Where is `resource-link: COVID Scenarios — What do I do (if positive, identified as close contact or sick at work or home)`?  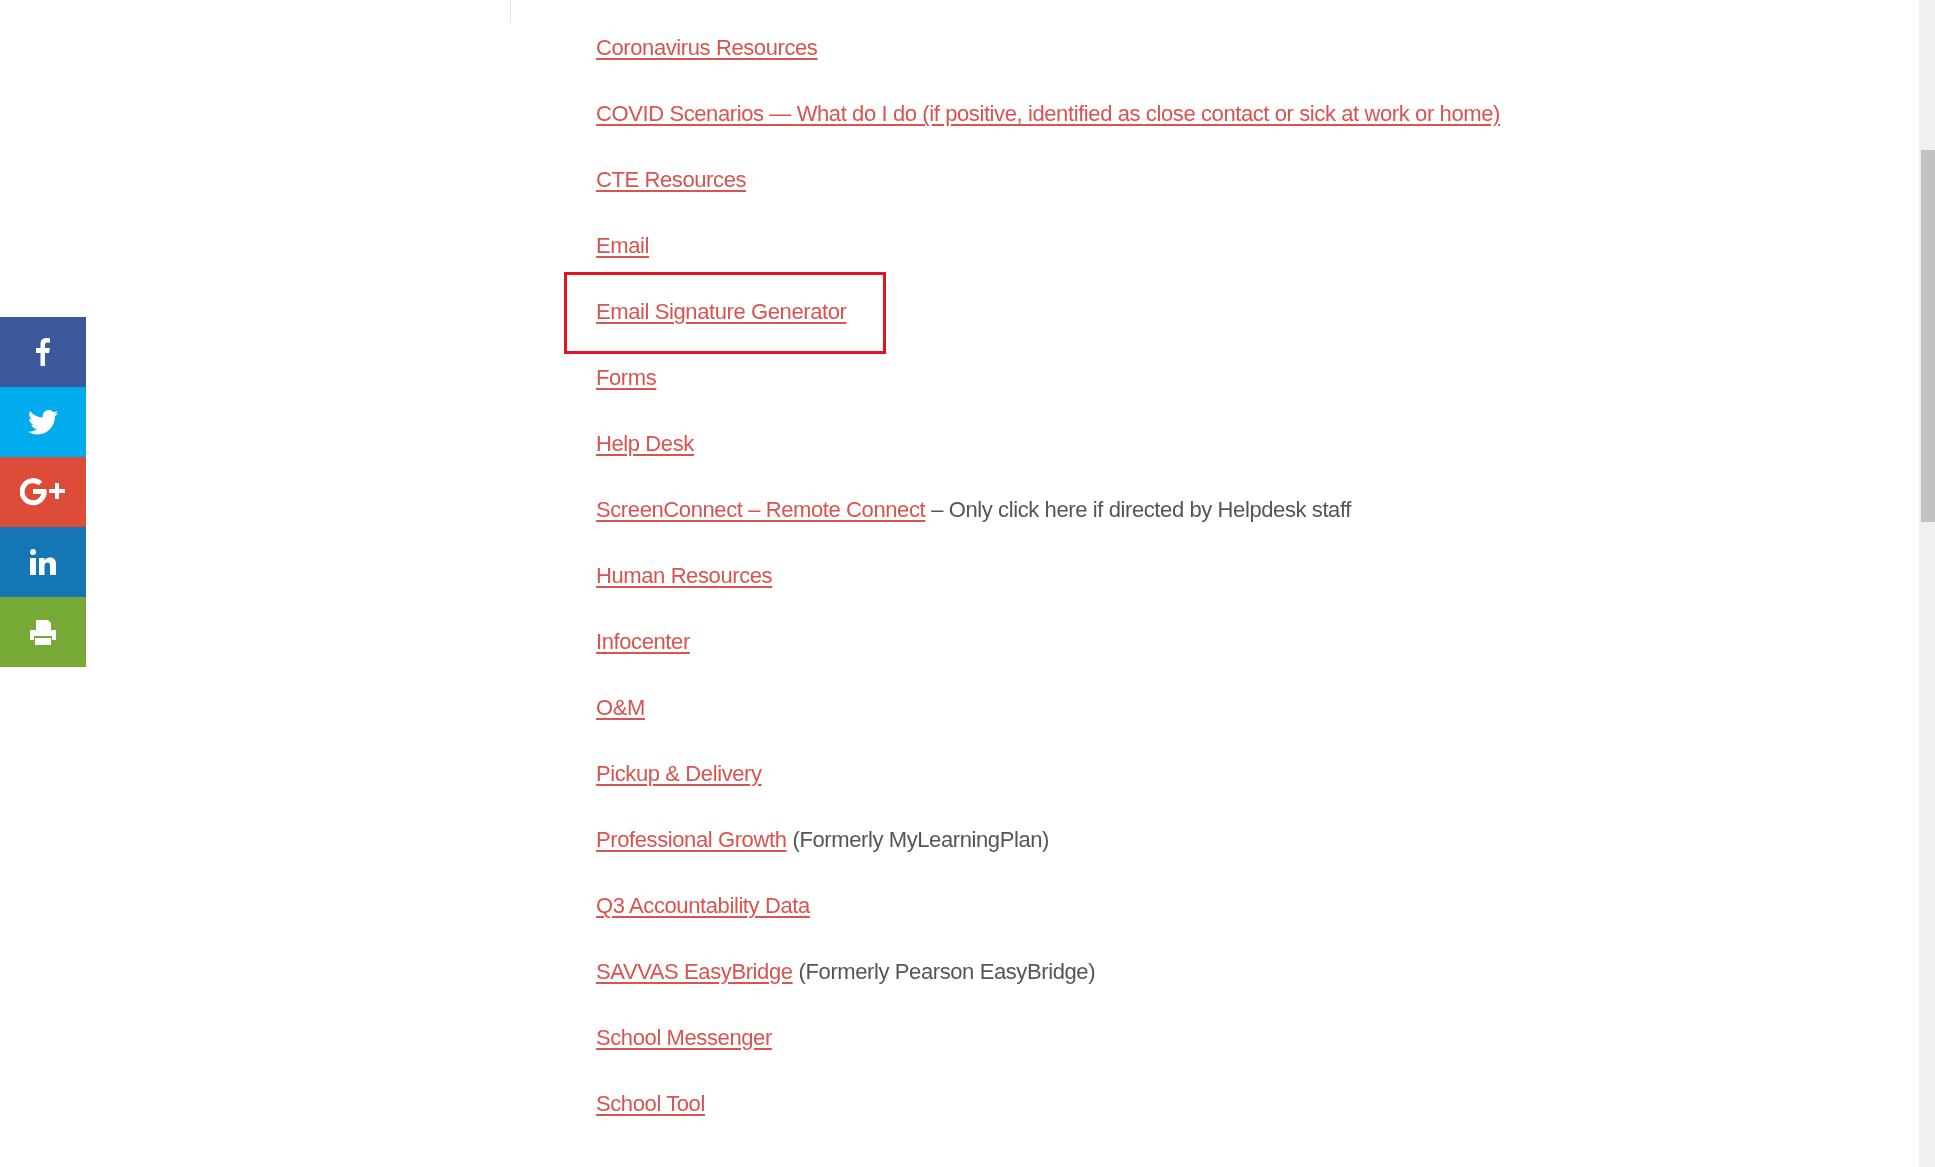 resource-link: COVID Scenarios — What do I do (if positive, identified as close contact or sick at work or home) is located at coordinates (1048, 113).